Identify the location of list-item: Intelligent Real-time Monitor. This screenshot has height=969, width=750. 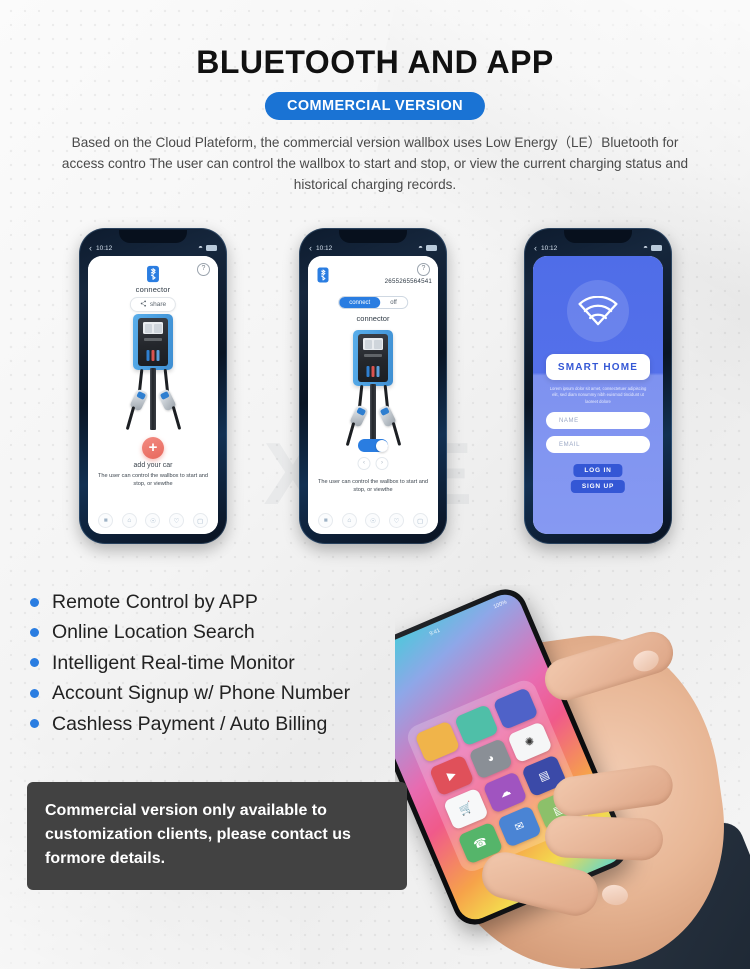
(240, 663).